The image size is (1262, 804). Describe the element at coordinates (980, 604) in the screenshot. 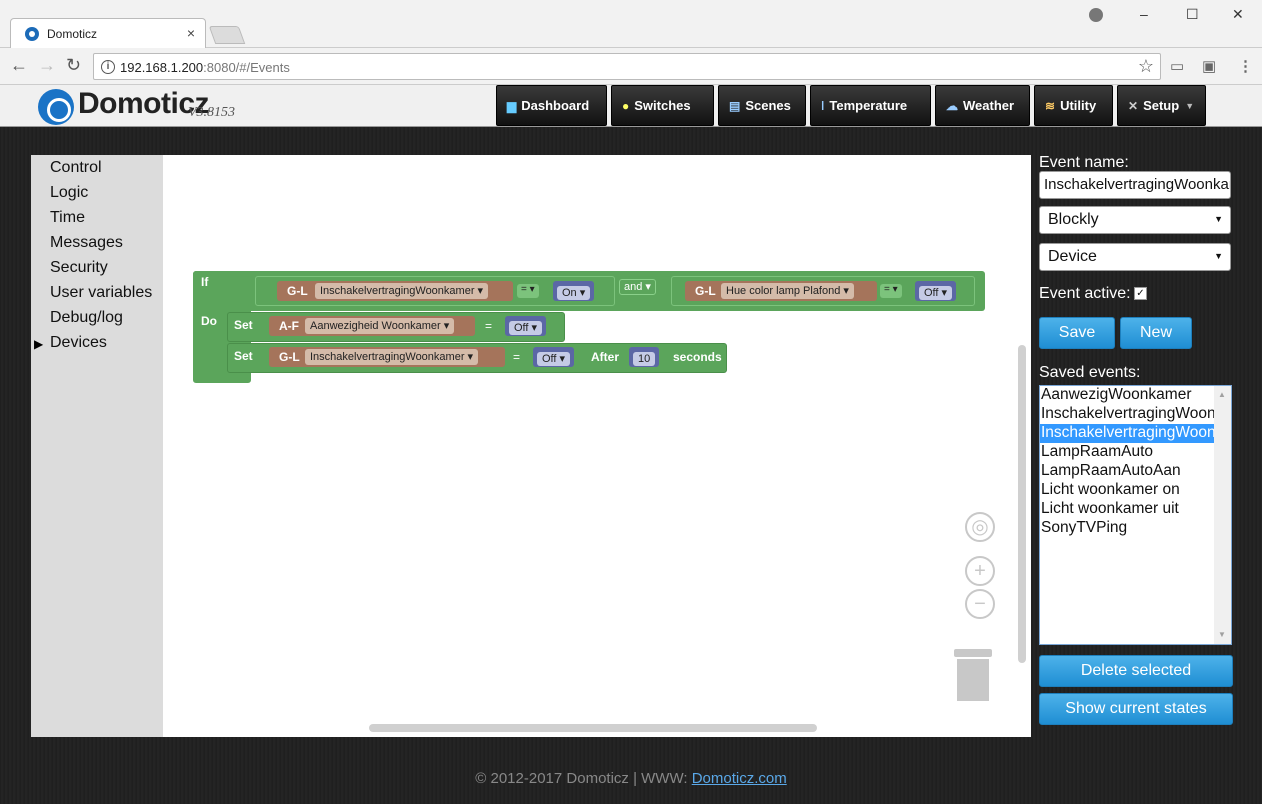

I see `zoom-out-icon: −` at that location.